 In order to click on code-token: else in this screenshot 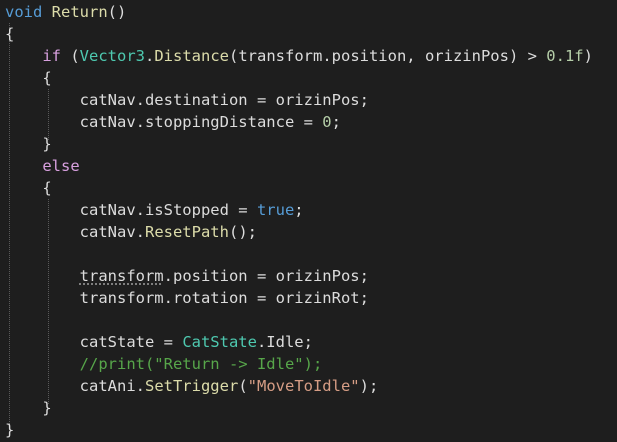, I will do `click(61, 166)`.